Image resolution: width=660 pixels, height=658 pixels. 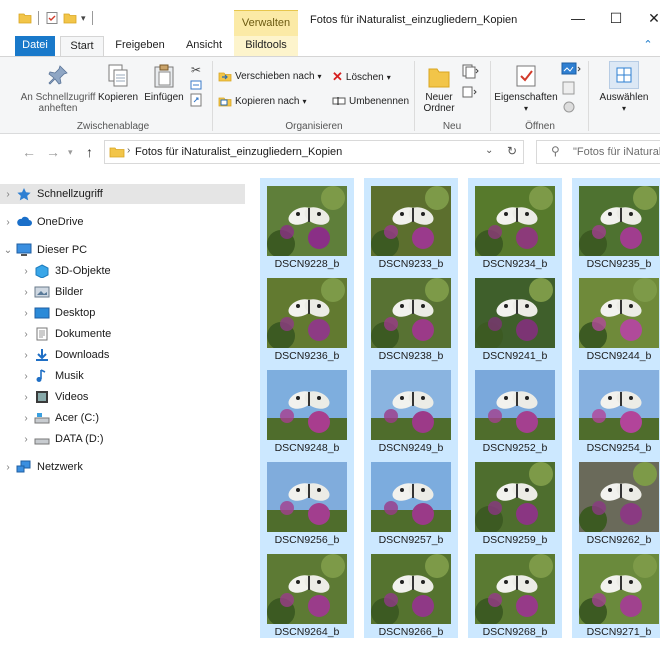 What do you see at coordinates (70, 152) in the screenshot?
I see `recent-locations-button: ▾` at bounding box center [70, 152].